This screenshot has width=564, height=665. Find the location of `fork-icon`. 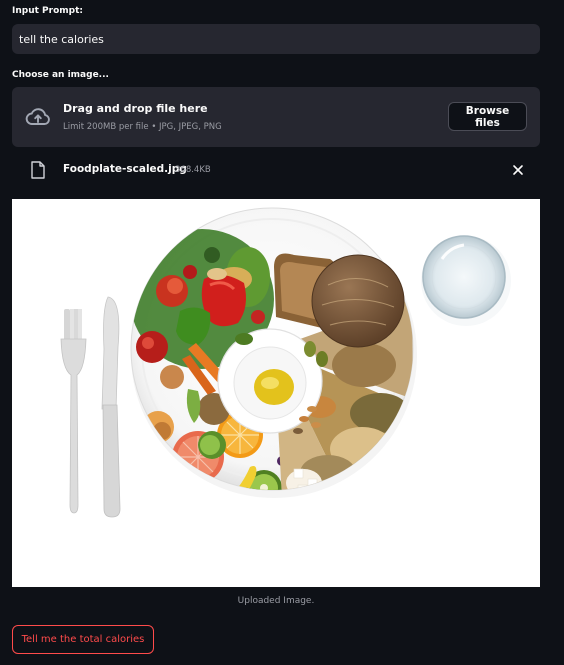

fork-icon is located at coordinates (73, 411).